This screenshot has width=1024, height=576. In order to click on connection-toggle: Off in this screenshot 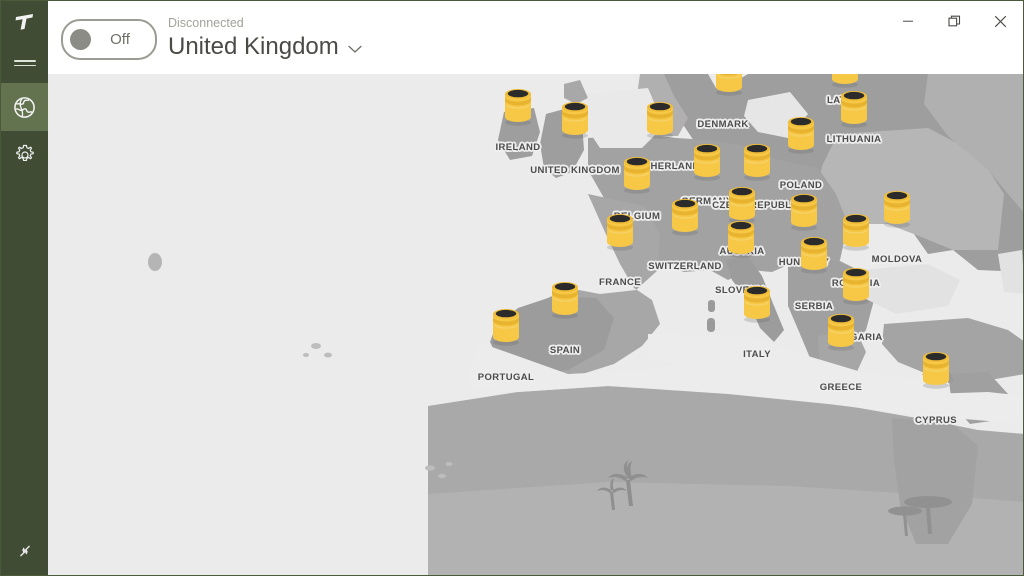, I will do `click(109, 39)`.